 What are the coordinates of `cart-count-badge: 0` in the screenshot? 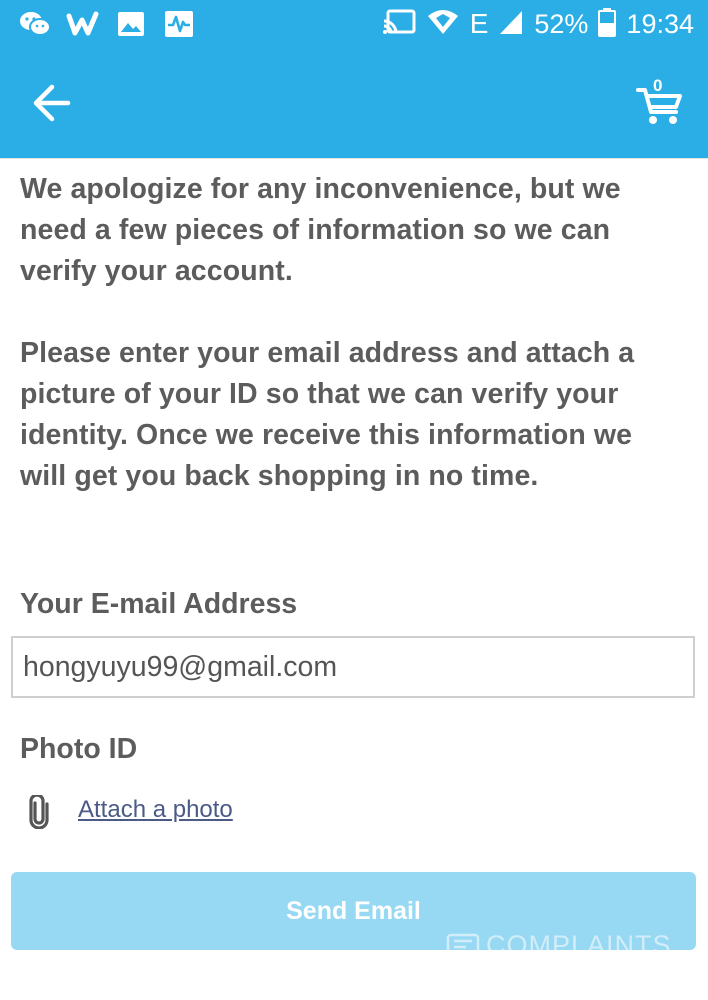 It's located at (658, 85).